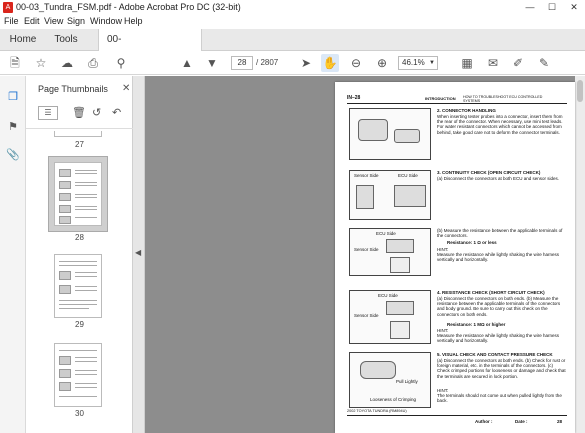 This screenshot has width=585, height=433. Describe the element at coordinates (472, 242) in the screenshot. I see `spec-value: Resistance: 1 Ω or less` at that location.